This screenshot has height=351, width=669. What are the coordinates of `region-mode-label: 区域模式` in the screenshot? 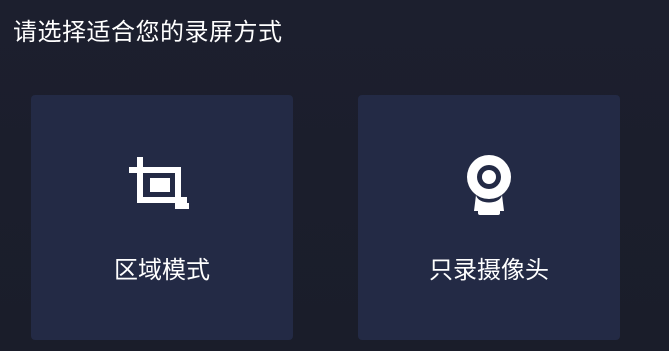 It's located at (162, 270).